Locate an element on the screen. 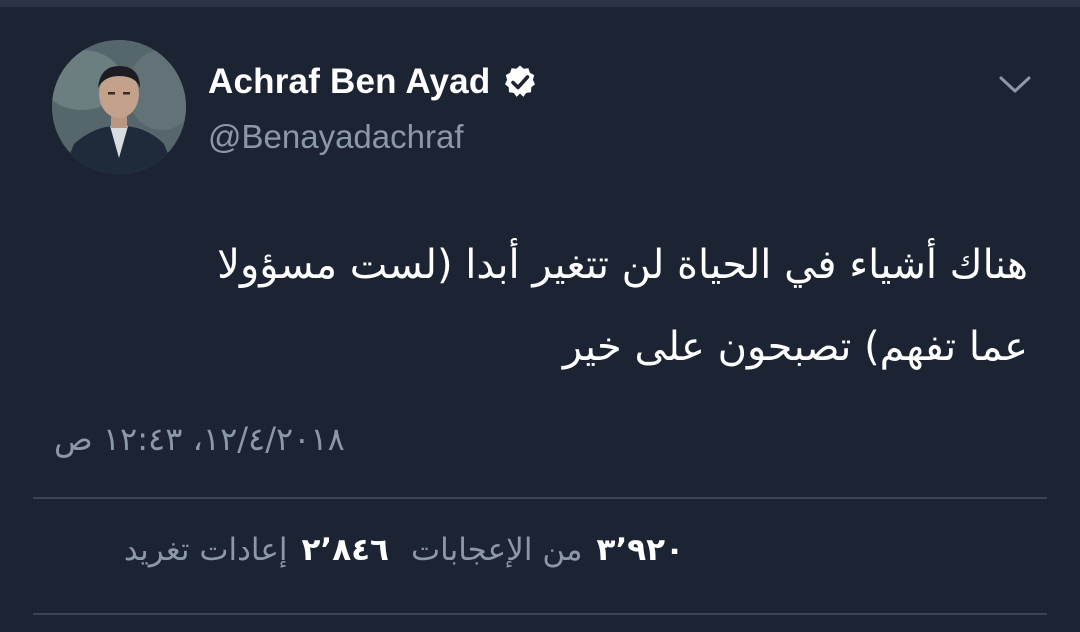 This screenshot has height=632, width=1080. user-handle: @Benayadachraf is located at coordinates (373, 137).